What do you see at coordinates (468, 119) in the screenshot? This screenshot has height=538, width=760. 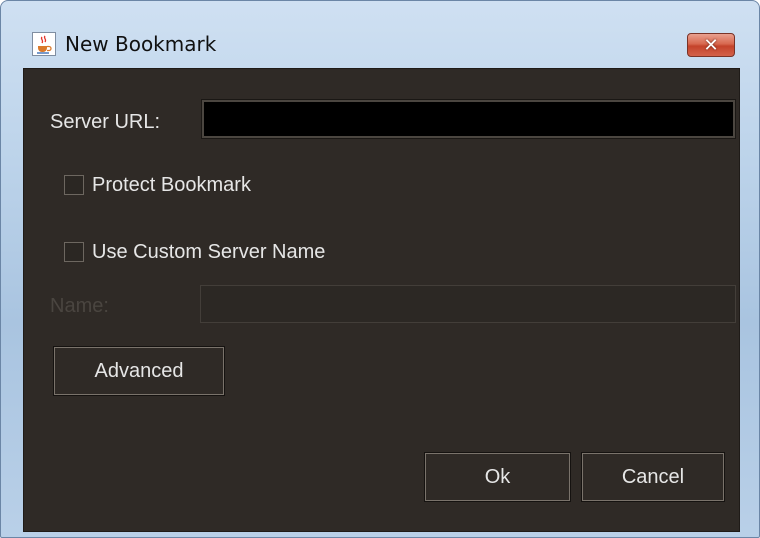 I see `server-url-input` at bounding box center [468, 119].